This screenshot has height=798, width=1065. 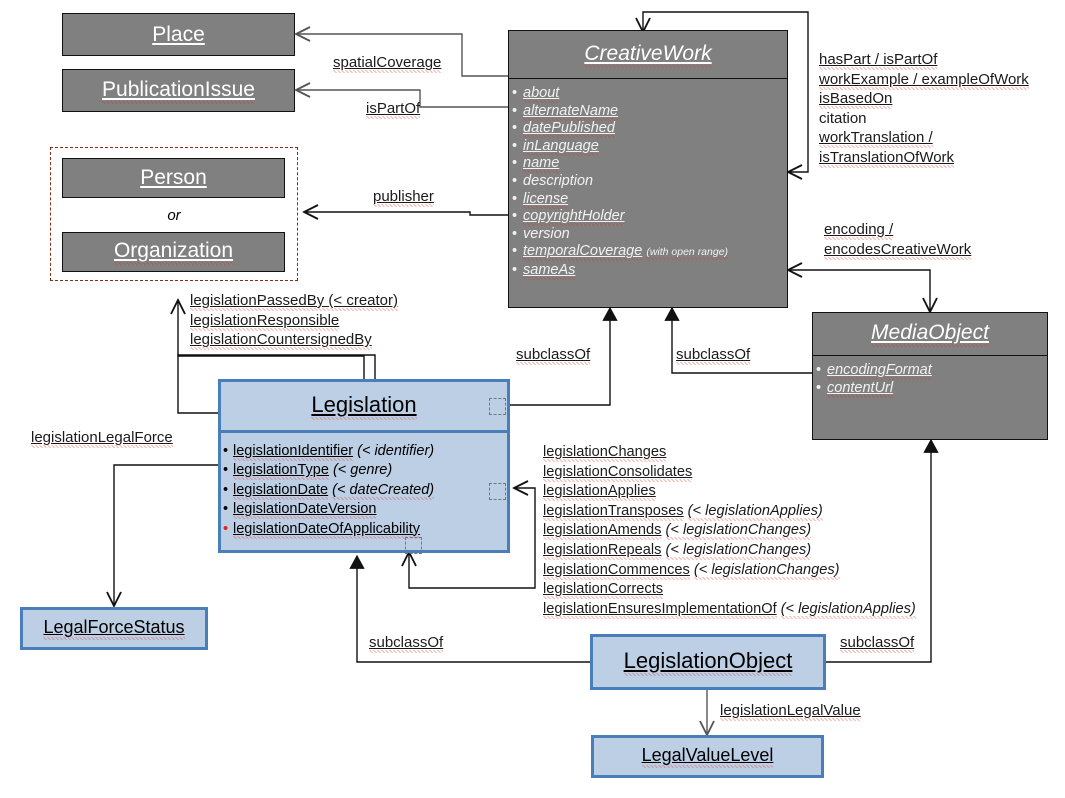 I want to click on property-row: sameAs, so click(x=655, y=270).